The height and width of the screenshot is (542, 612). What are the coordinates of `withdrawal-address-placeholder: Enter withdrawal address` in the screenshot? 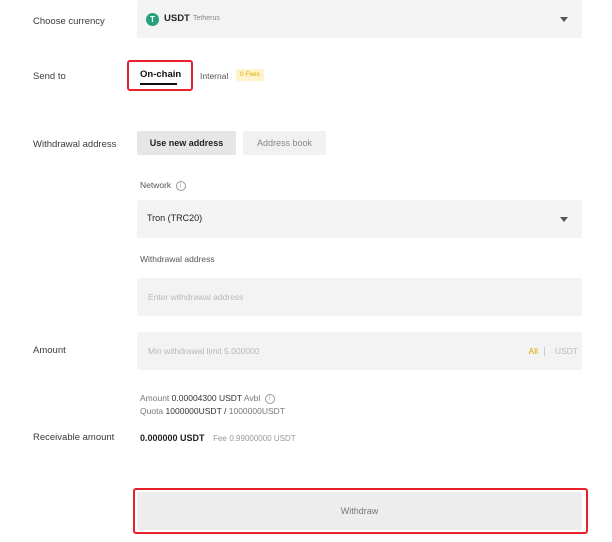 It's located at (196, 297).